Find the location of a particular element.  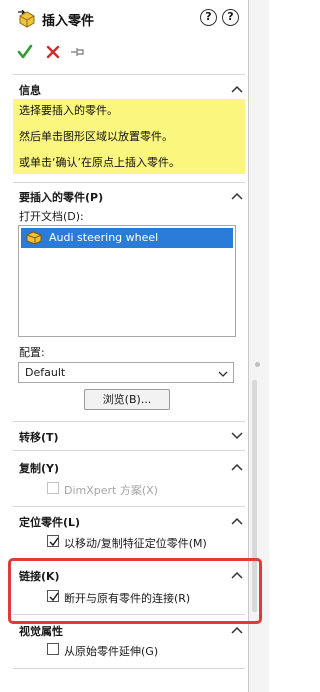

open-documents-list: Audi steering wheel is located at coordinates (127, 281).